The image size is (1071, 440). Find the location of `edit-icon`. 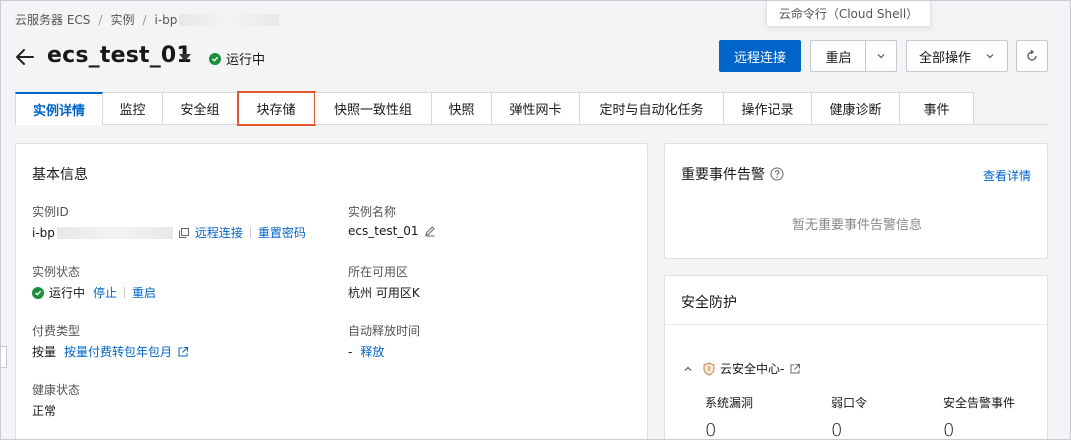

edit-icon is located at coordinates (430, 231).